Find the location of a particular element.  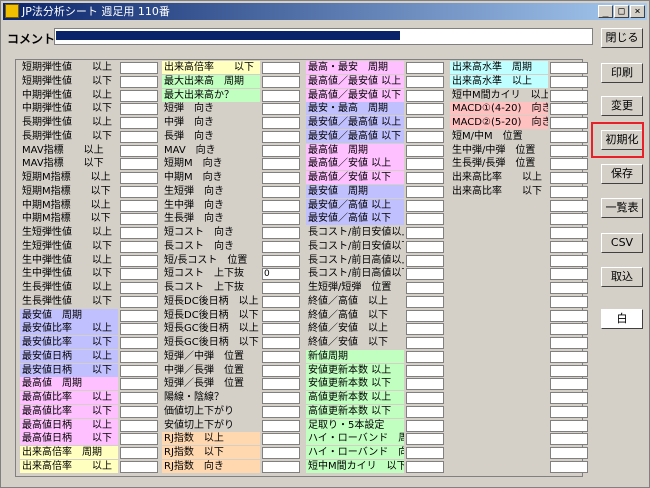

change-button: 変更 is located at coordinates (622, 106).